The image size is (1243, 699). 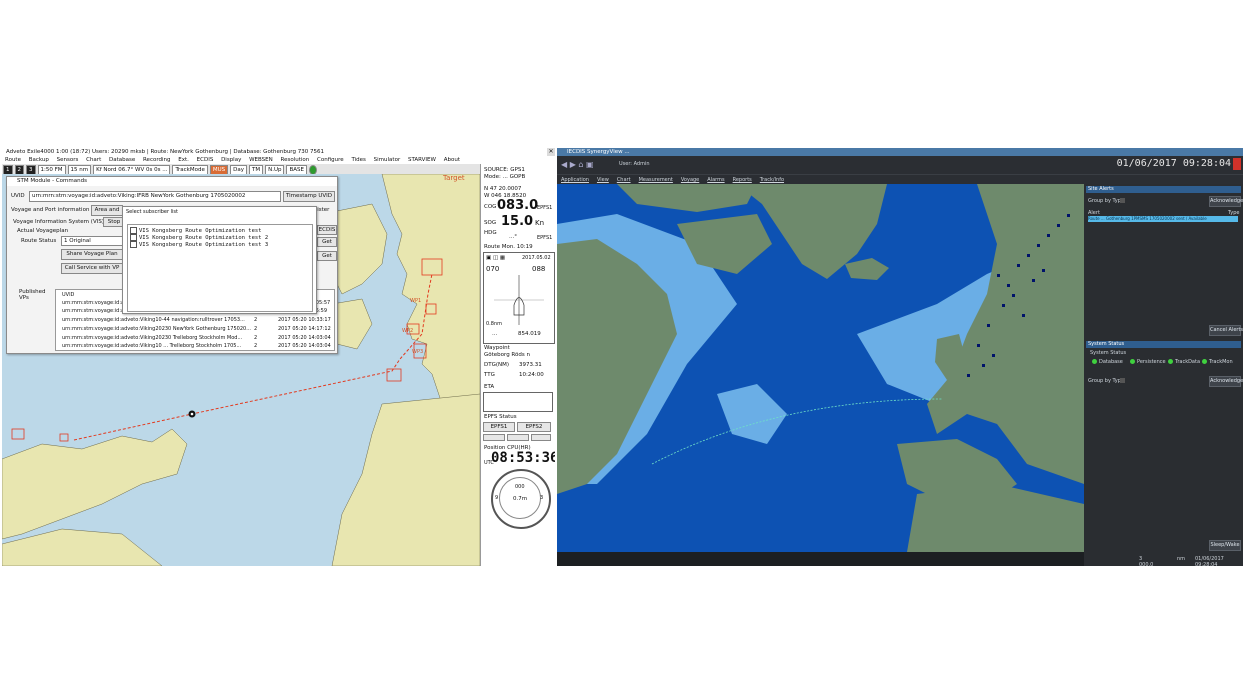 What do you see at coordinates (157, 160) in the screenshot?
I see `menu-recording: Recording` at bounding box center [157, 160].